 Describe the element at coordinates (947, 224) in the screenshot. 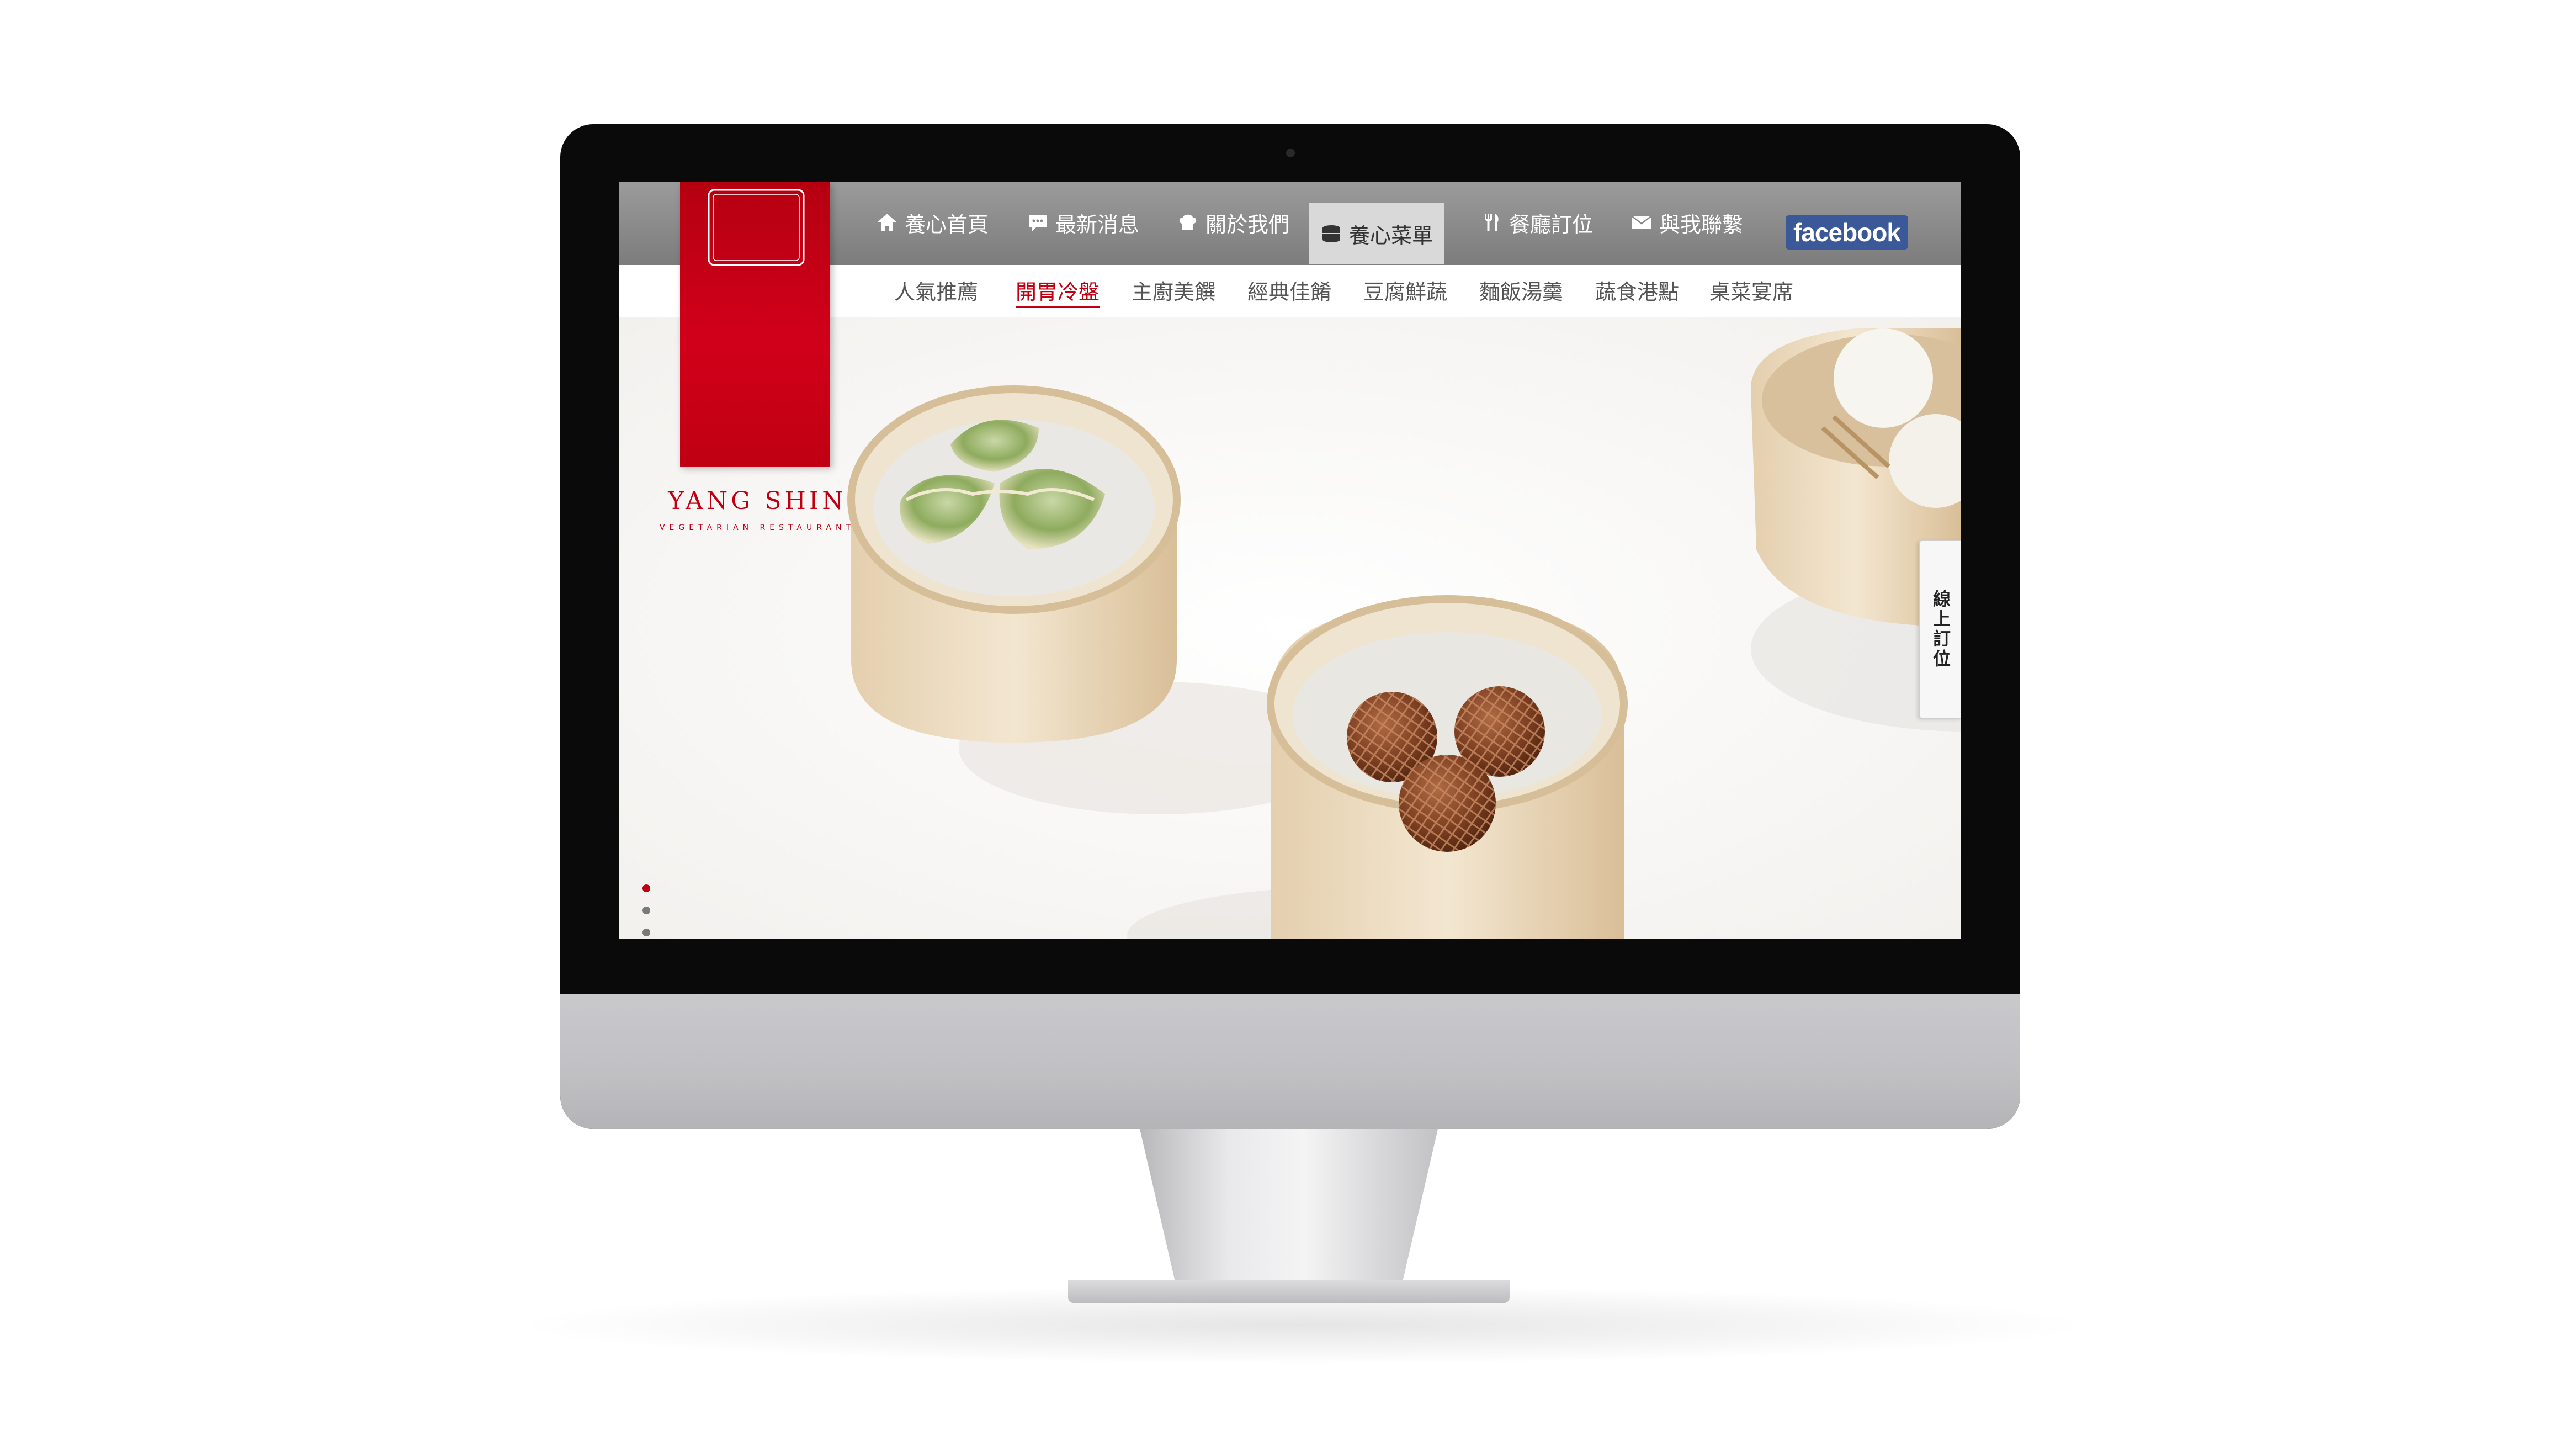

I see `nav-label: 養心首頁` at that location.